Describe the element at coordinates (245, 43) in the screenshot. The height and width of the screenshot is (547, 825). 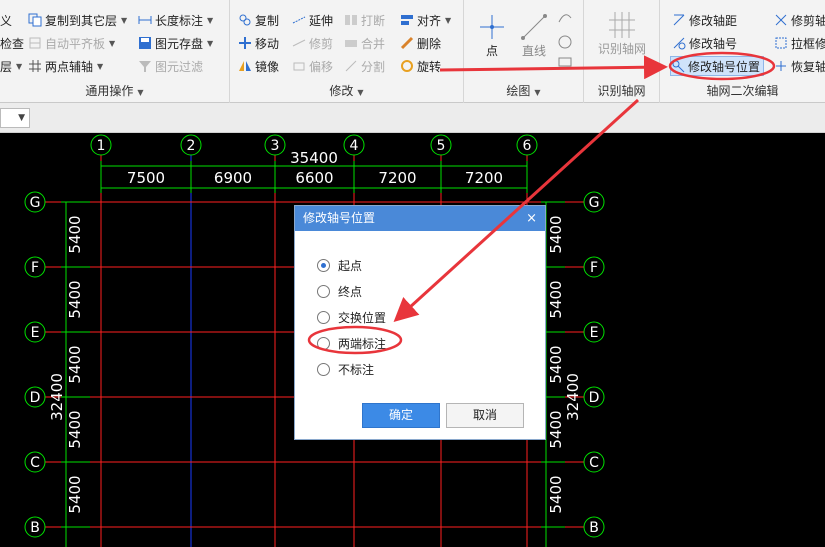
I see `move-icon` at that location.